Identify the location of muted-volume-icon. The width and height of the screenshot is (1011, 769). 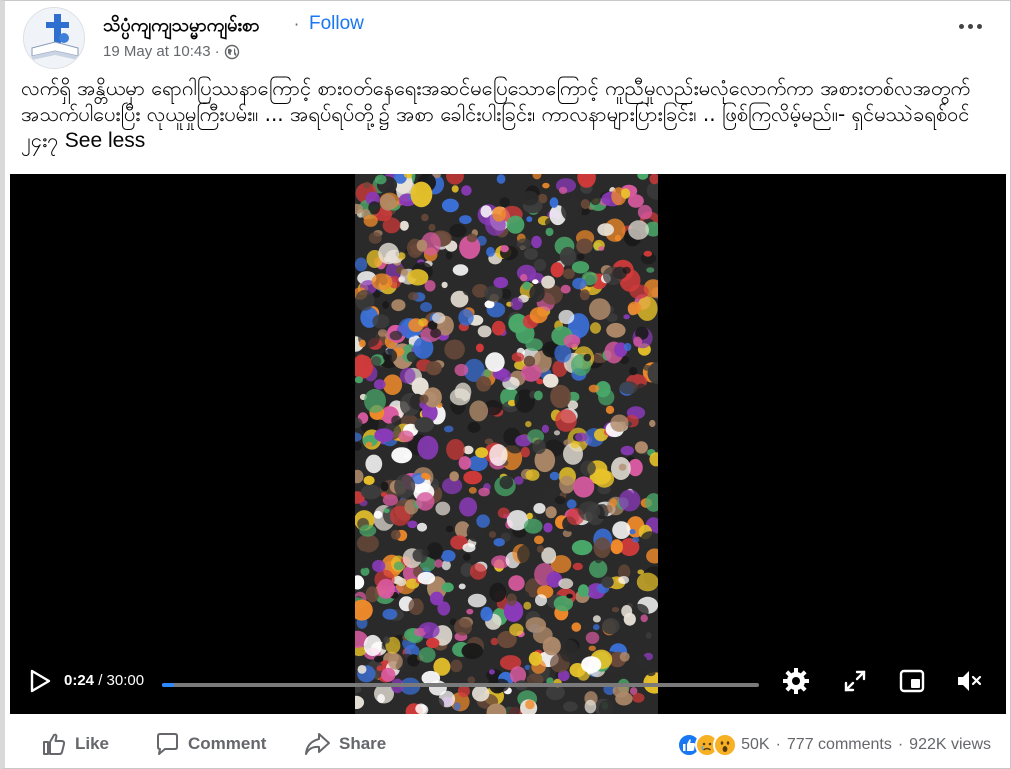
(969, 681).